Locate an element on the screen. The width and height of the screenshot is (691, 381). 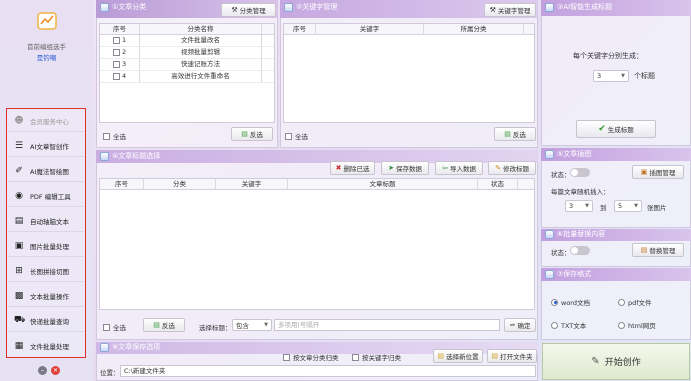
category-panel-title: ①文章分类 is located at coordinates (123, 7).